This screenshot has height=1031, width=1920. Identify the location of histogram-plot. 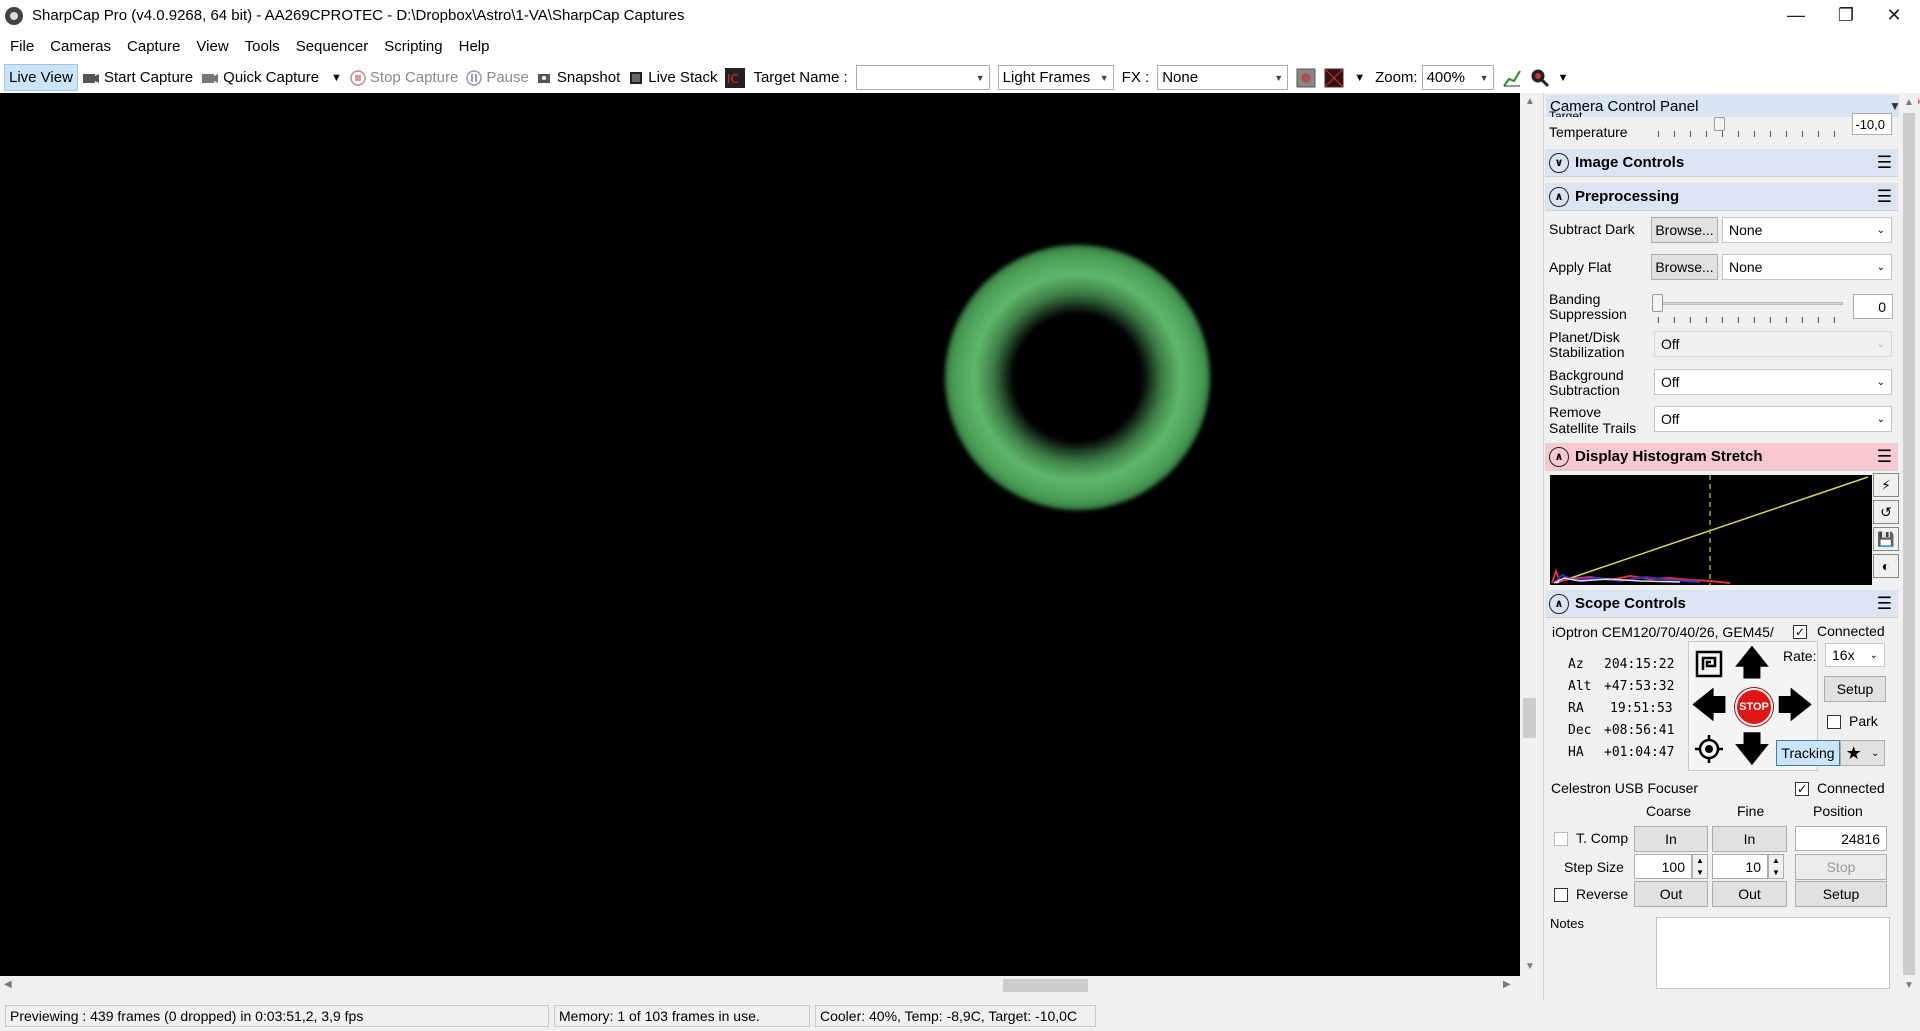
(1711, 530).